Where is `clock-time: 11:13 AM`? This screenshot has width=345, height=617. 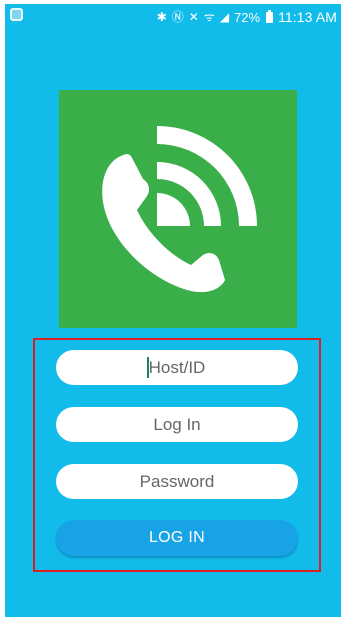
clock-time: 11:13 AM is located at coordinates (307, 17).